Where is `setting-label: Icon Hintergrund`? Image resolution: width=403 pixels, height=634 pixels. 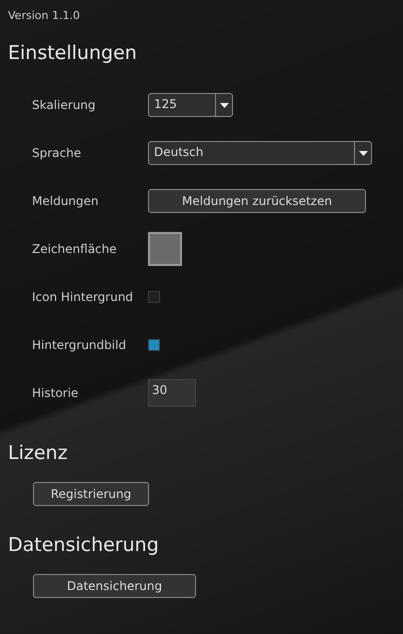 setting-label: Icon Hintergrund is located at coordinates (82, 297).